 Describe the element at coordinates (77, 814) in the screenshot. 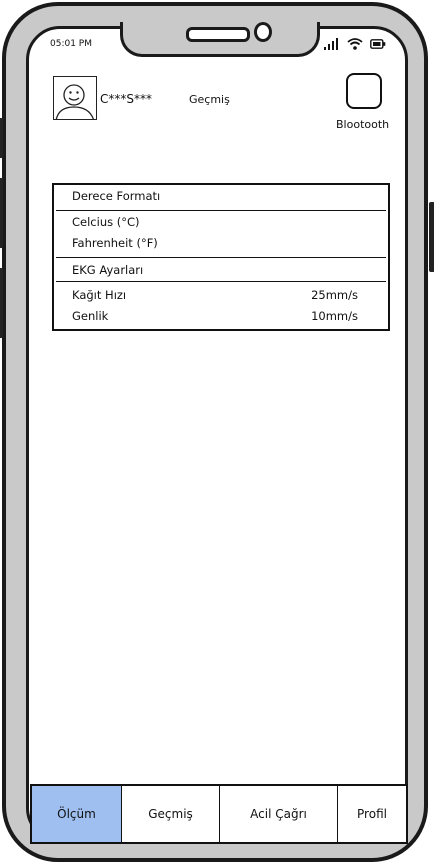

I see `nav-tab-olcum: Ölçüm` at that location.